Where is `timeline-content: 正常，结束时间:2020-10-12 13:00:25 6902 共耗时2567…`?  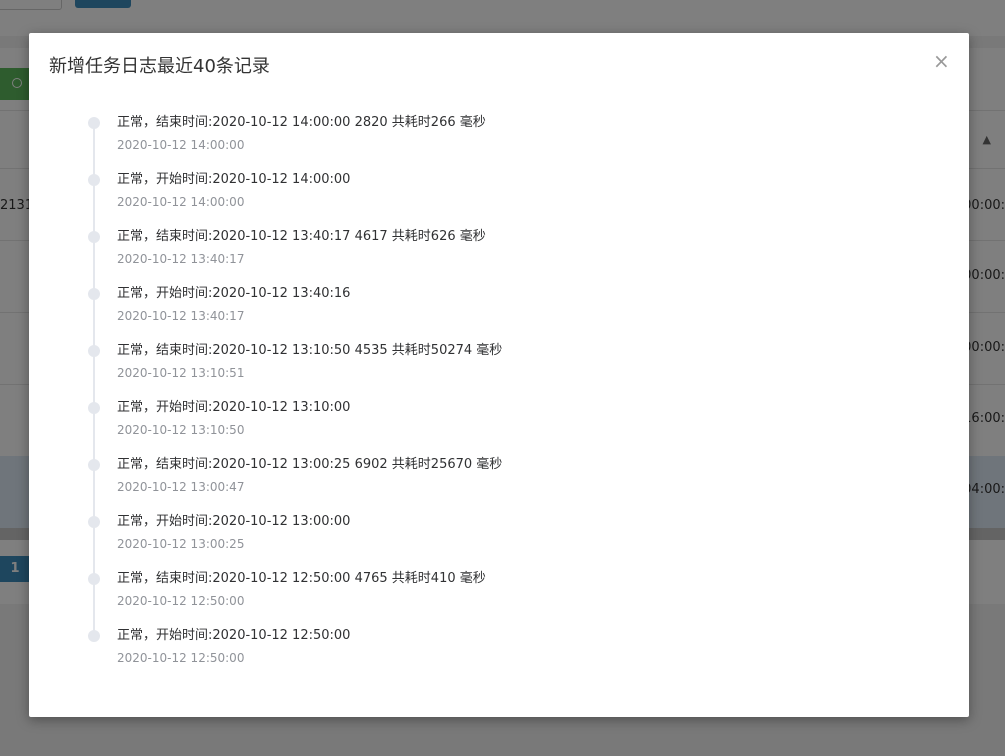 timeline-content: 正常，结束时间:2020-10-12 13:00:25 6902 共耗时2567… is located at coordinates (310, 464).